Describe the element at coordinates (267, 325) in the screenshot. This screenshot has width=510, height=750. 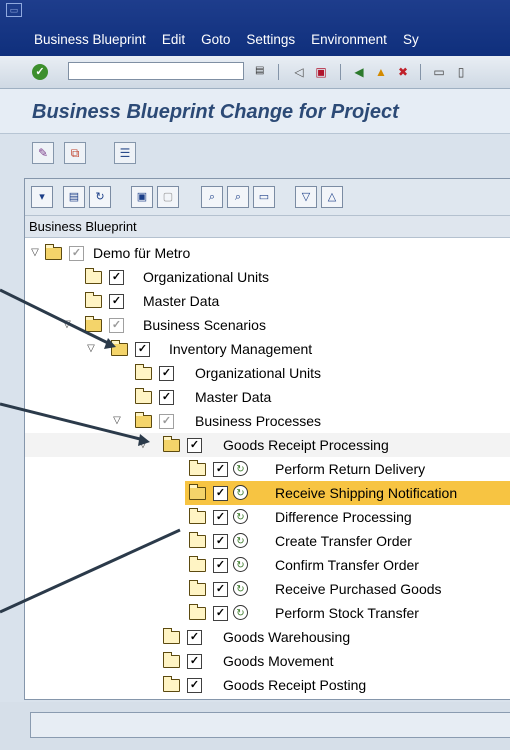
I see `tree-row: ▽ ✓ Business Scenarios` at that location.